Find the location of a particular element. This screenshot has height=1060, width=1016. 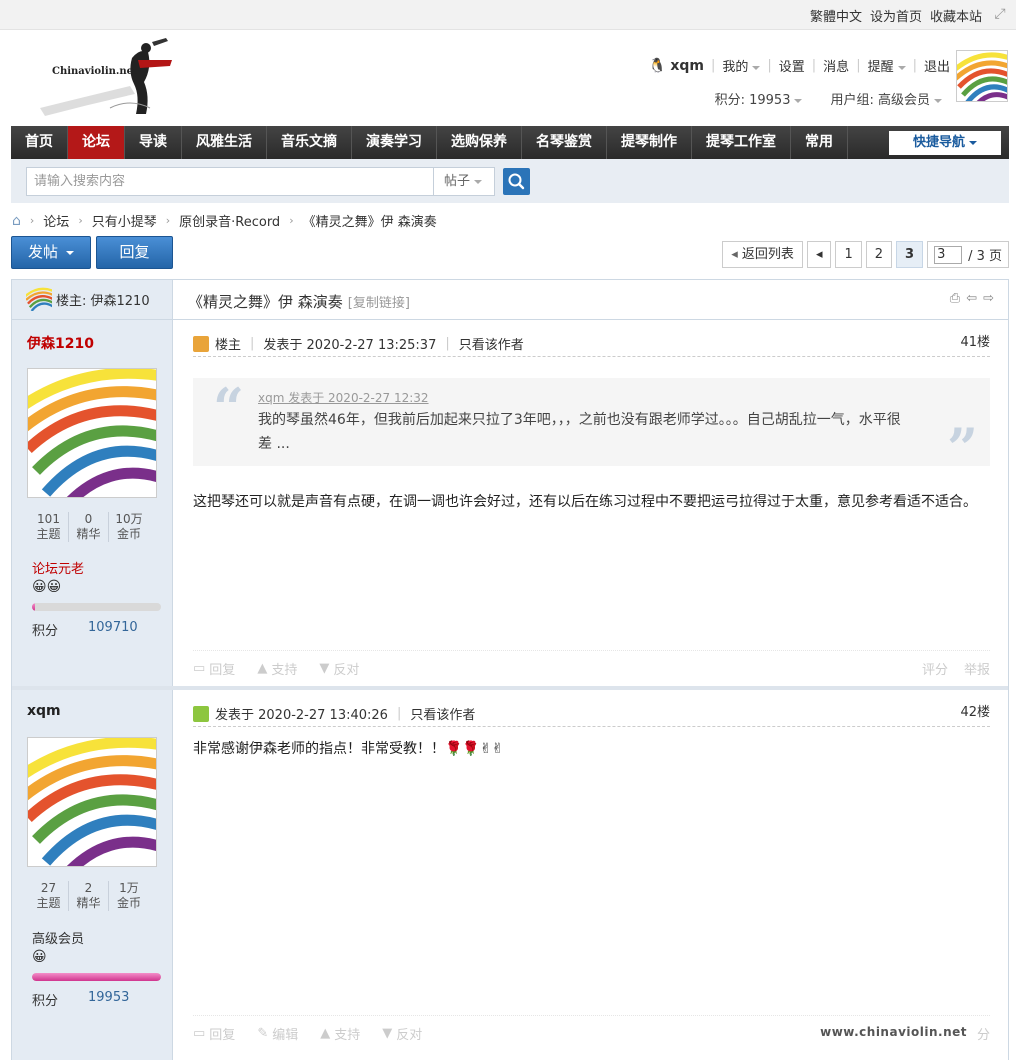

search-type-select: 帖子 is located at coordinates (464, 181).